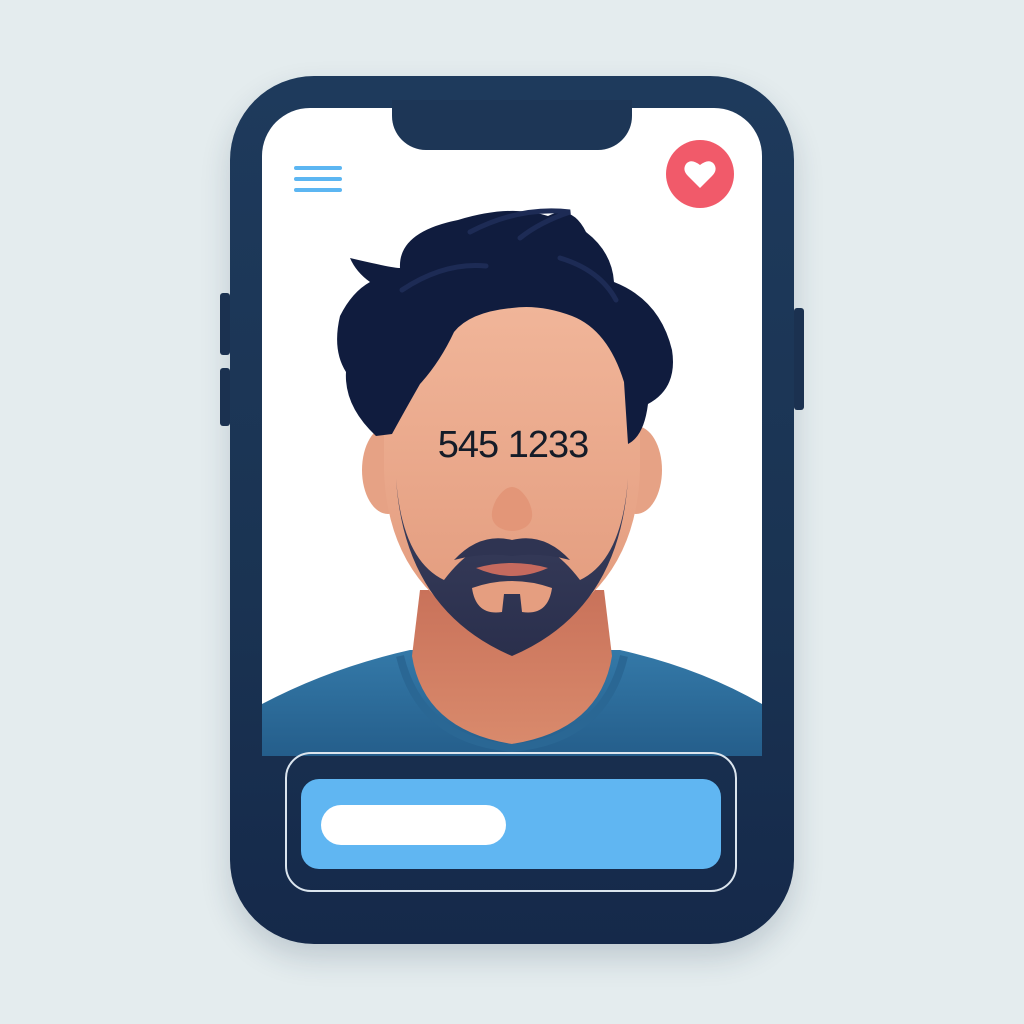 The image size is (1024, 1024). What do you see at coordinates (225, 397) in the screenshot?
I see `volume-down-button` at bounding box center [225, 397].